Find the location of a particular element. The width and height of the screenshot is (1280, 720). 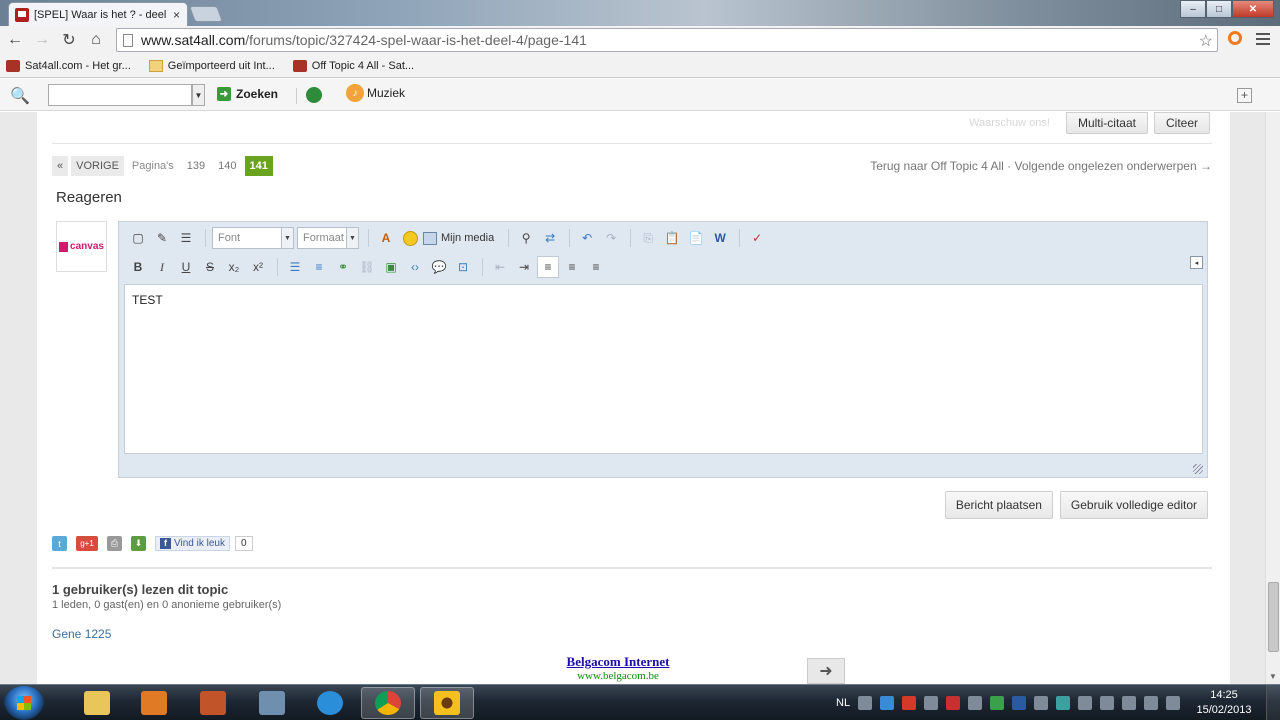

template-icon: ☰ is located at coordinates (186, 238).